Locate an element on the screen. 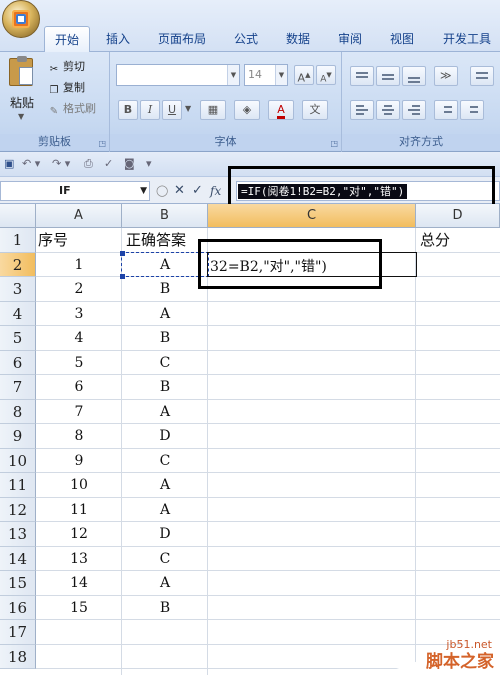 The height and width of the screenshot is (675, 500). row-header: 14 is located at coordinates (18, 558).